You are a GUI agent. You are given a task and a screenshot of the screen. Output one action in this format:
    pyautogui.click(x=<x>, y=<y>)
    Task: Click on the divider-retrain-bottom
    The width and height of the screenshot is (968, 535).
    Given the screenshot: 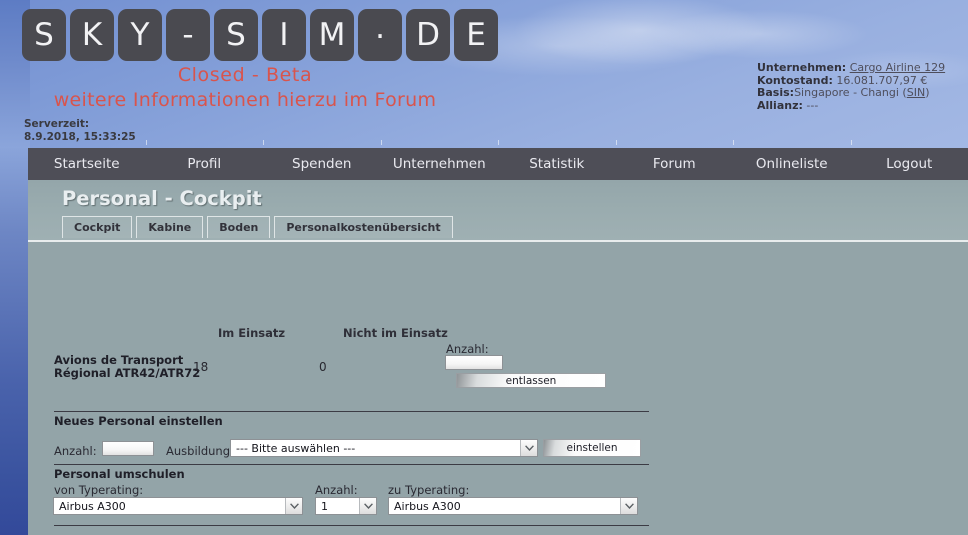 What is the action you would take?
    pyautogui.click(x=351, y=525)
    